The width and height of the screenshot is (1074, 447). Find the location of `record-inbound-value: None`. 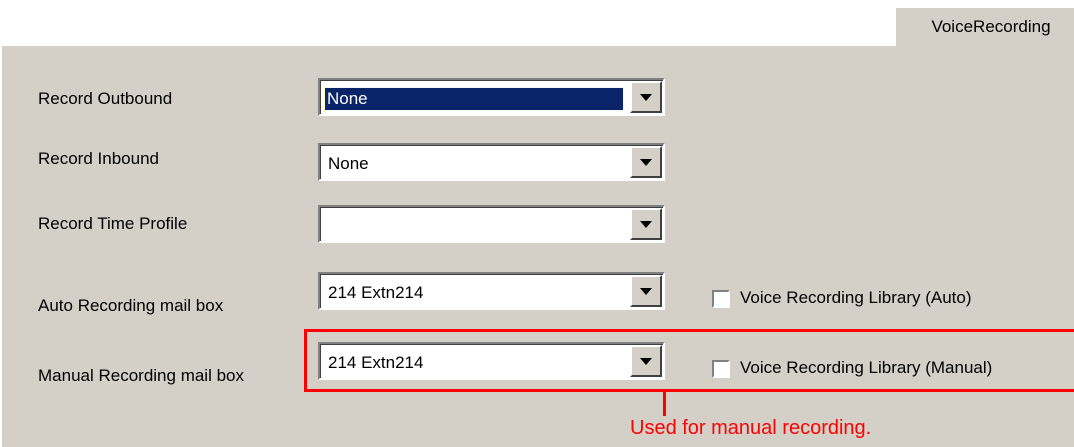

record-inbound-value: None is located at coordinates (348, 163).